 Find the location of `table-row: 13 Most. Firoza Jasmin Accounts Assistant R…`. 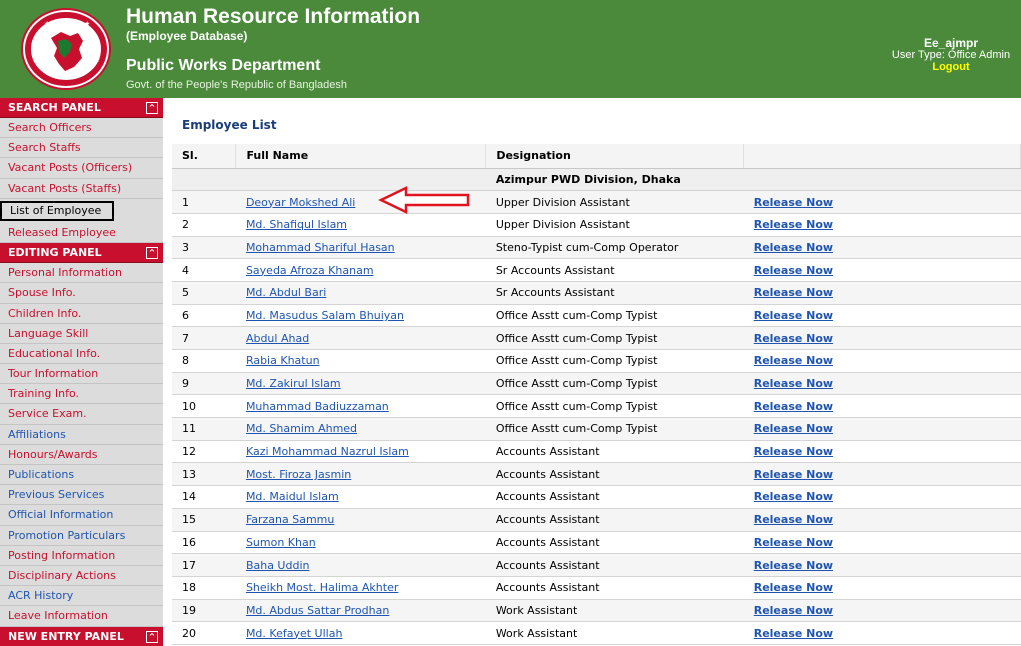

table-row: 13 Most. Firoza Jasmin Accounts Assistant R… is located at coordinates (596, 474).